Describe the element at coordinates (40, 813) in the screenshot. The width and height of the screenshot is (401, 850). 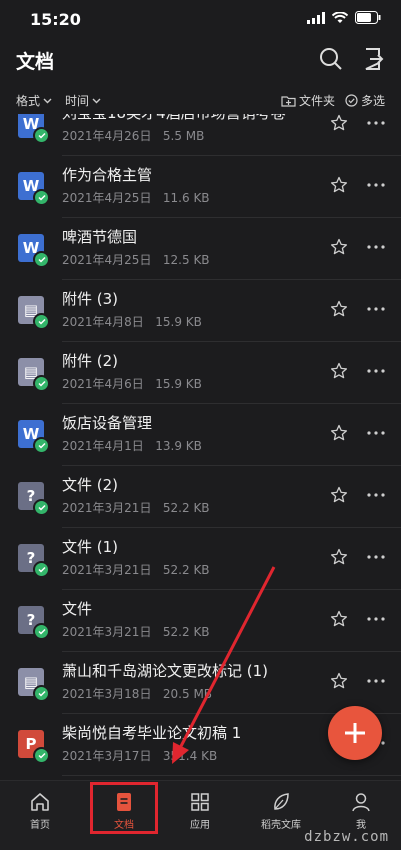
I see `tab-home: 首页` at that location.